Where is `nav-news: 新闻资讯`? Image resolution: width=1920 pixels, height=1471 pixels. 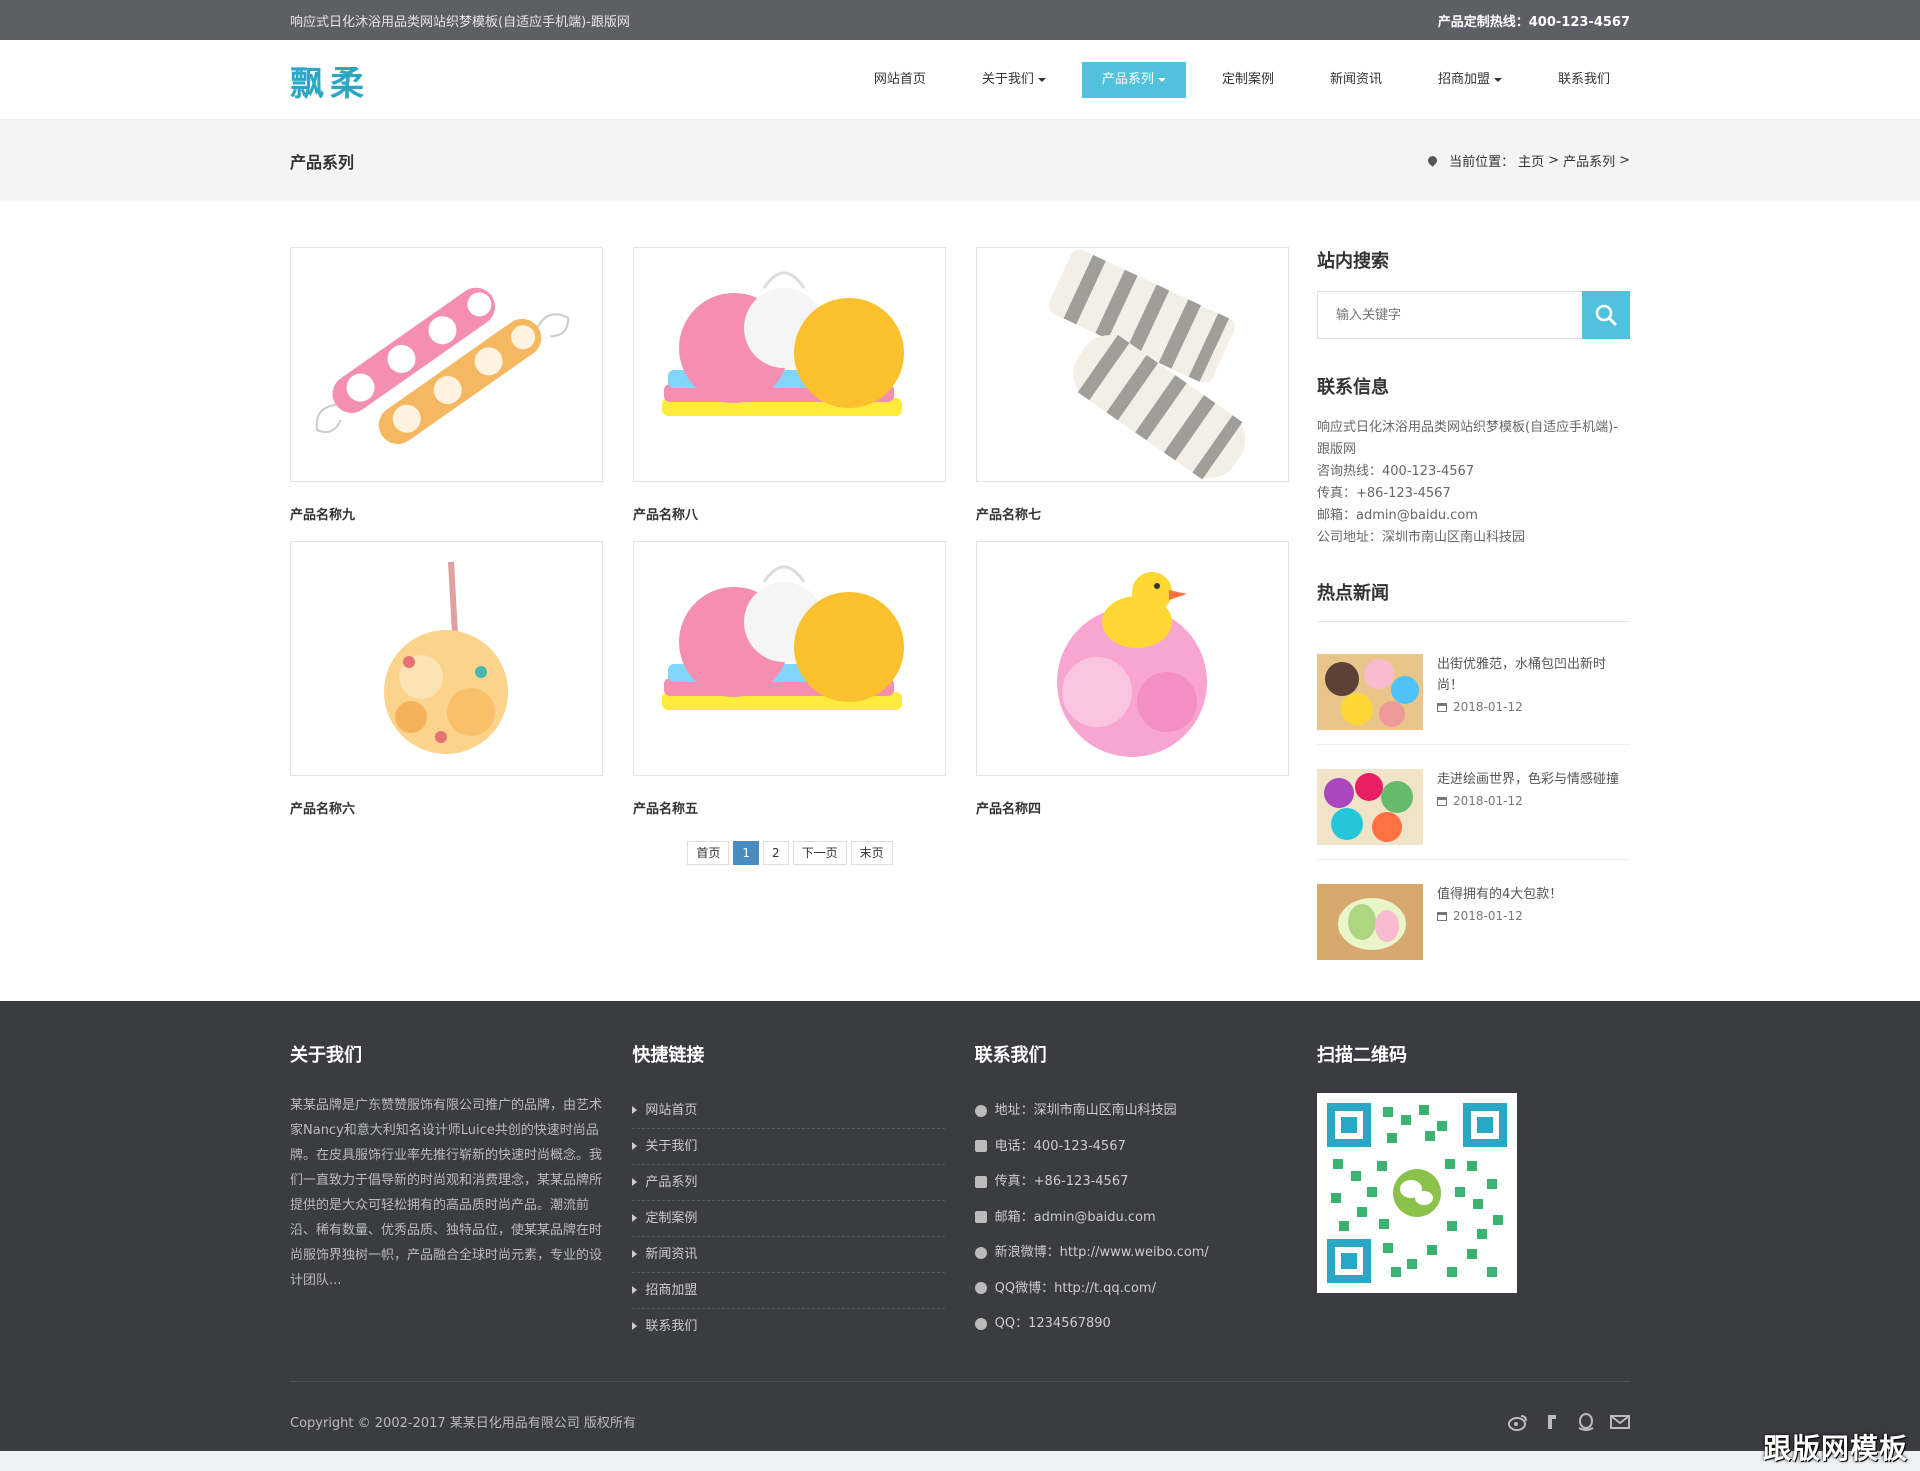 nav-news: 新闻资讯 is located at coordinates (1356, 80).